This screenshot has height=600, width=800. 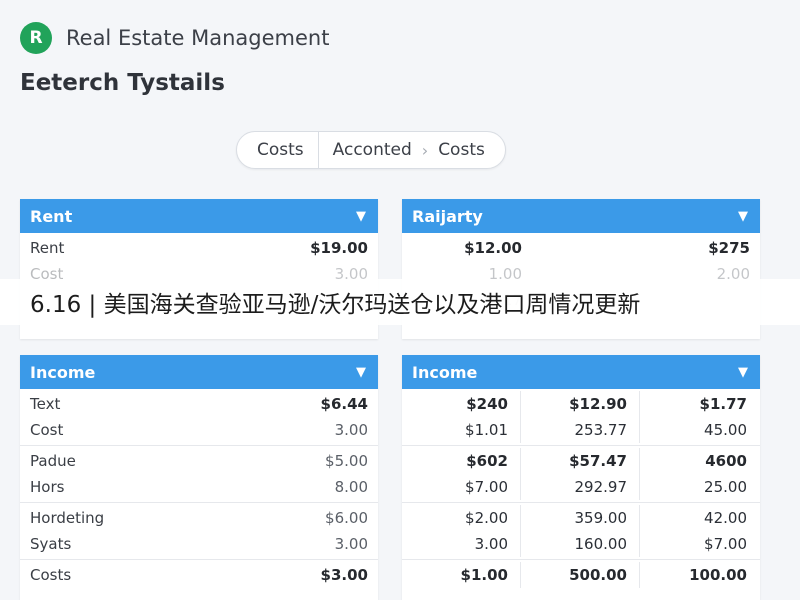 I want to click on row-value: $3.00, so click(x=344, y=575).